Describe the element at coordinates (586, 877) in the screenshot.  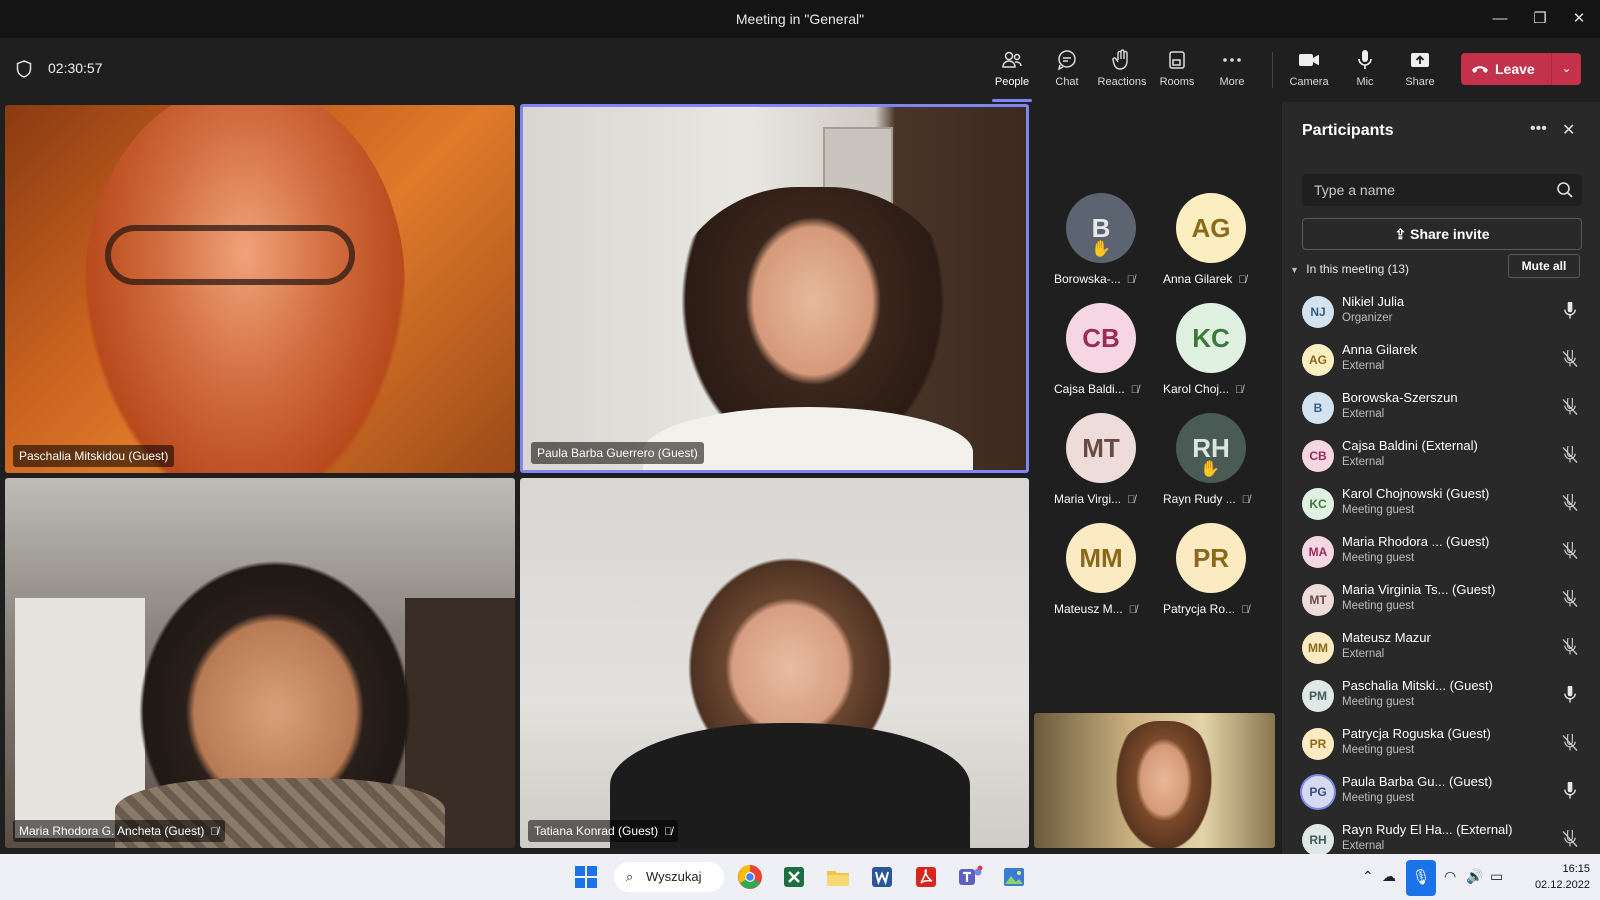
I see `windows-start-icon` at that location.